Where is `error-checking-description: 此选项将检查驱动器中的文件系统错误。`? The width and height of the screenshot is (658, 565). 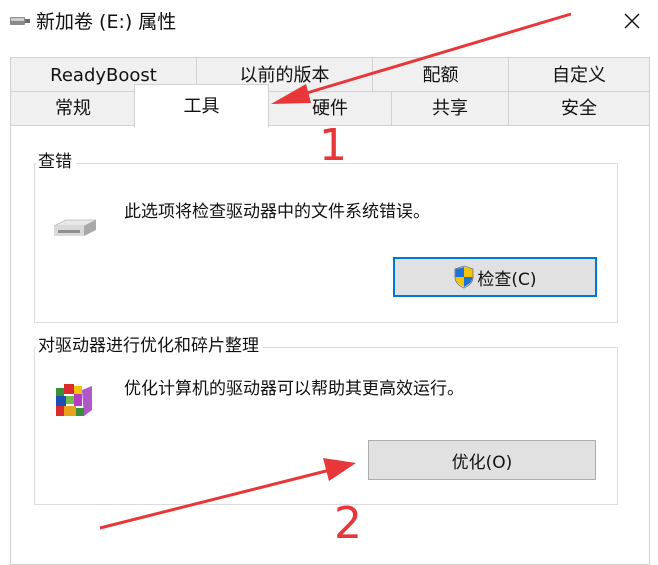 error-checking-description: 此选项将检查驱动器中的文件系统错误。 is located at coordinates (277, 212).